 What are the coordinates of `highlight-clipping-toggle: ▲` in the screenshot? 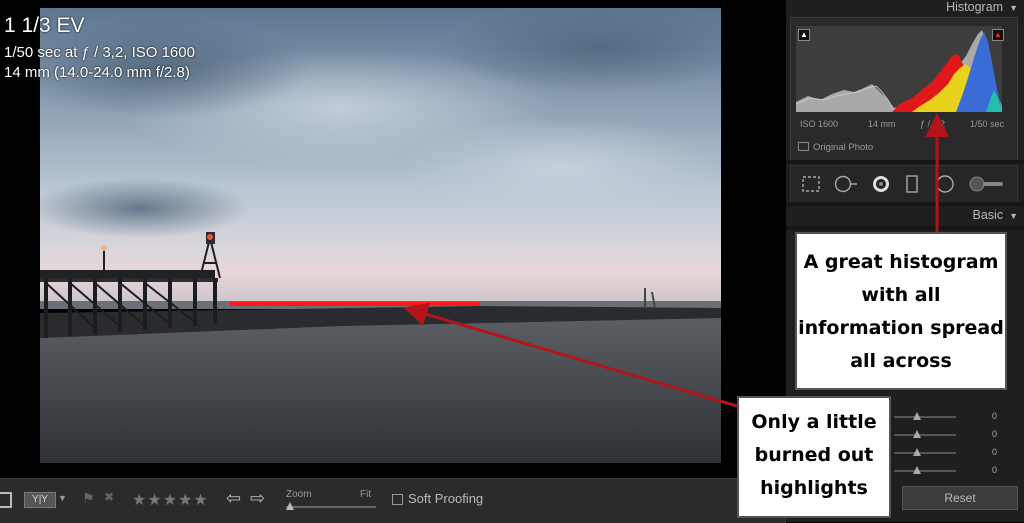 It's located at (998, 35).